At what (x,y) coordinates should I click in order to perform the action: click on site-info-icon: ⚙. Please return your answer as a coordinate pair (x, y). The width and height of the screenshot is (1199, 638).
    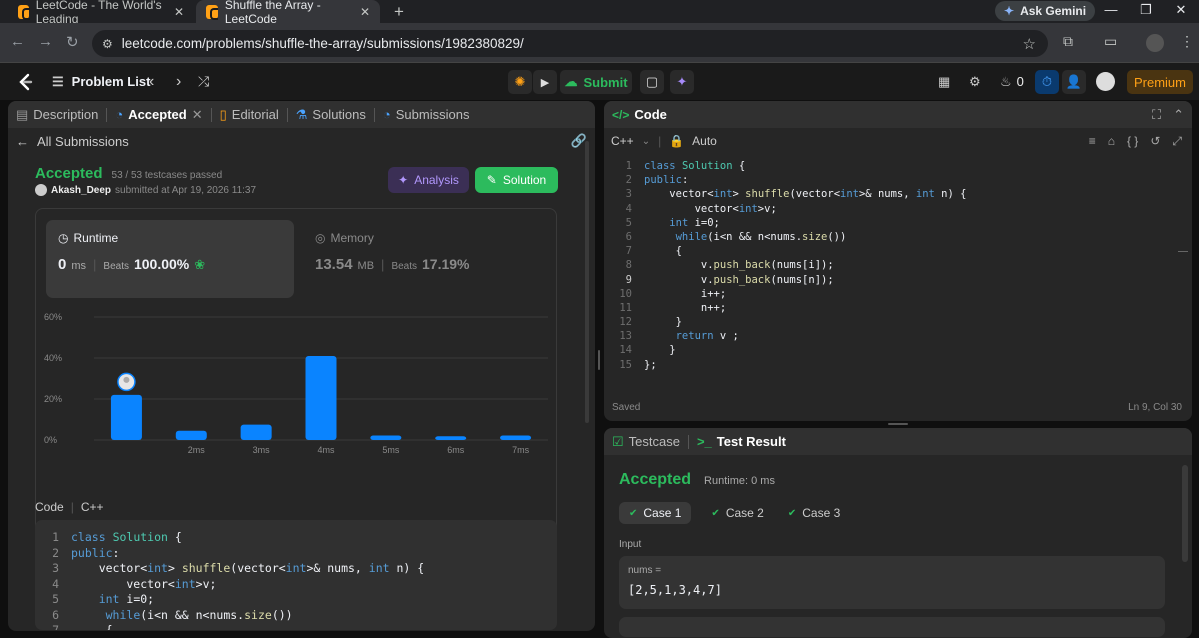
    Looking at the image, I should click on (107, 44).